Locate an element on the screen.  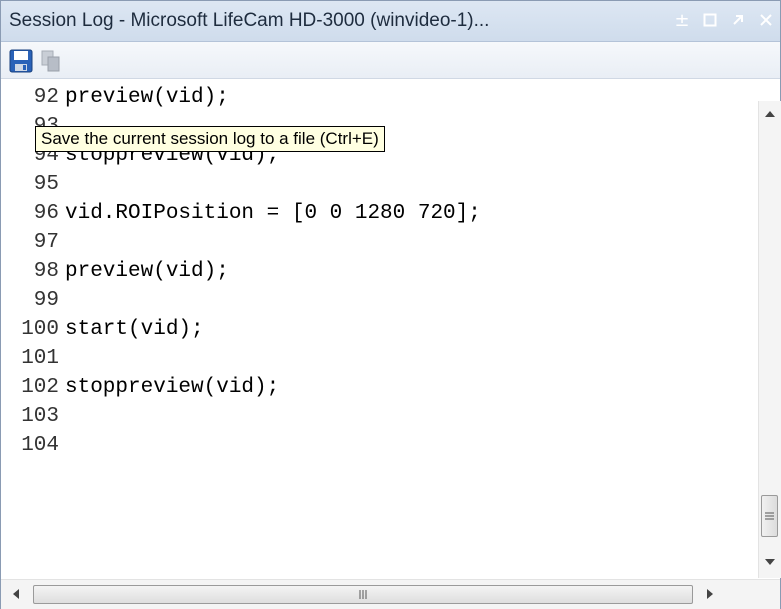
horizontal-scrollbar is located at coordinates (390, 594).